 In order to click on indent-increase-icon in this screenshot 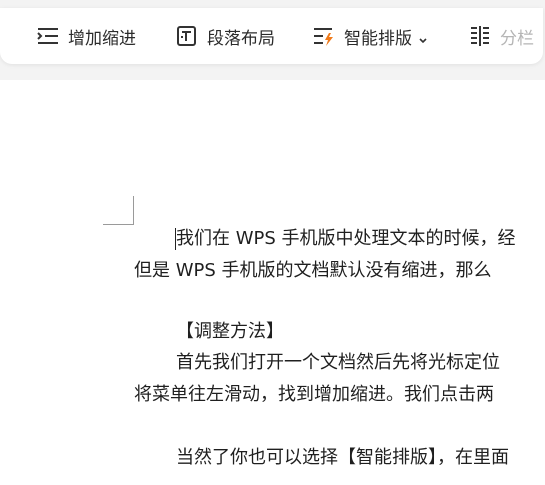, I will do `click(48, 36)`.